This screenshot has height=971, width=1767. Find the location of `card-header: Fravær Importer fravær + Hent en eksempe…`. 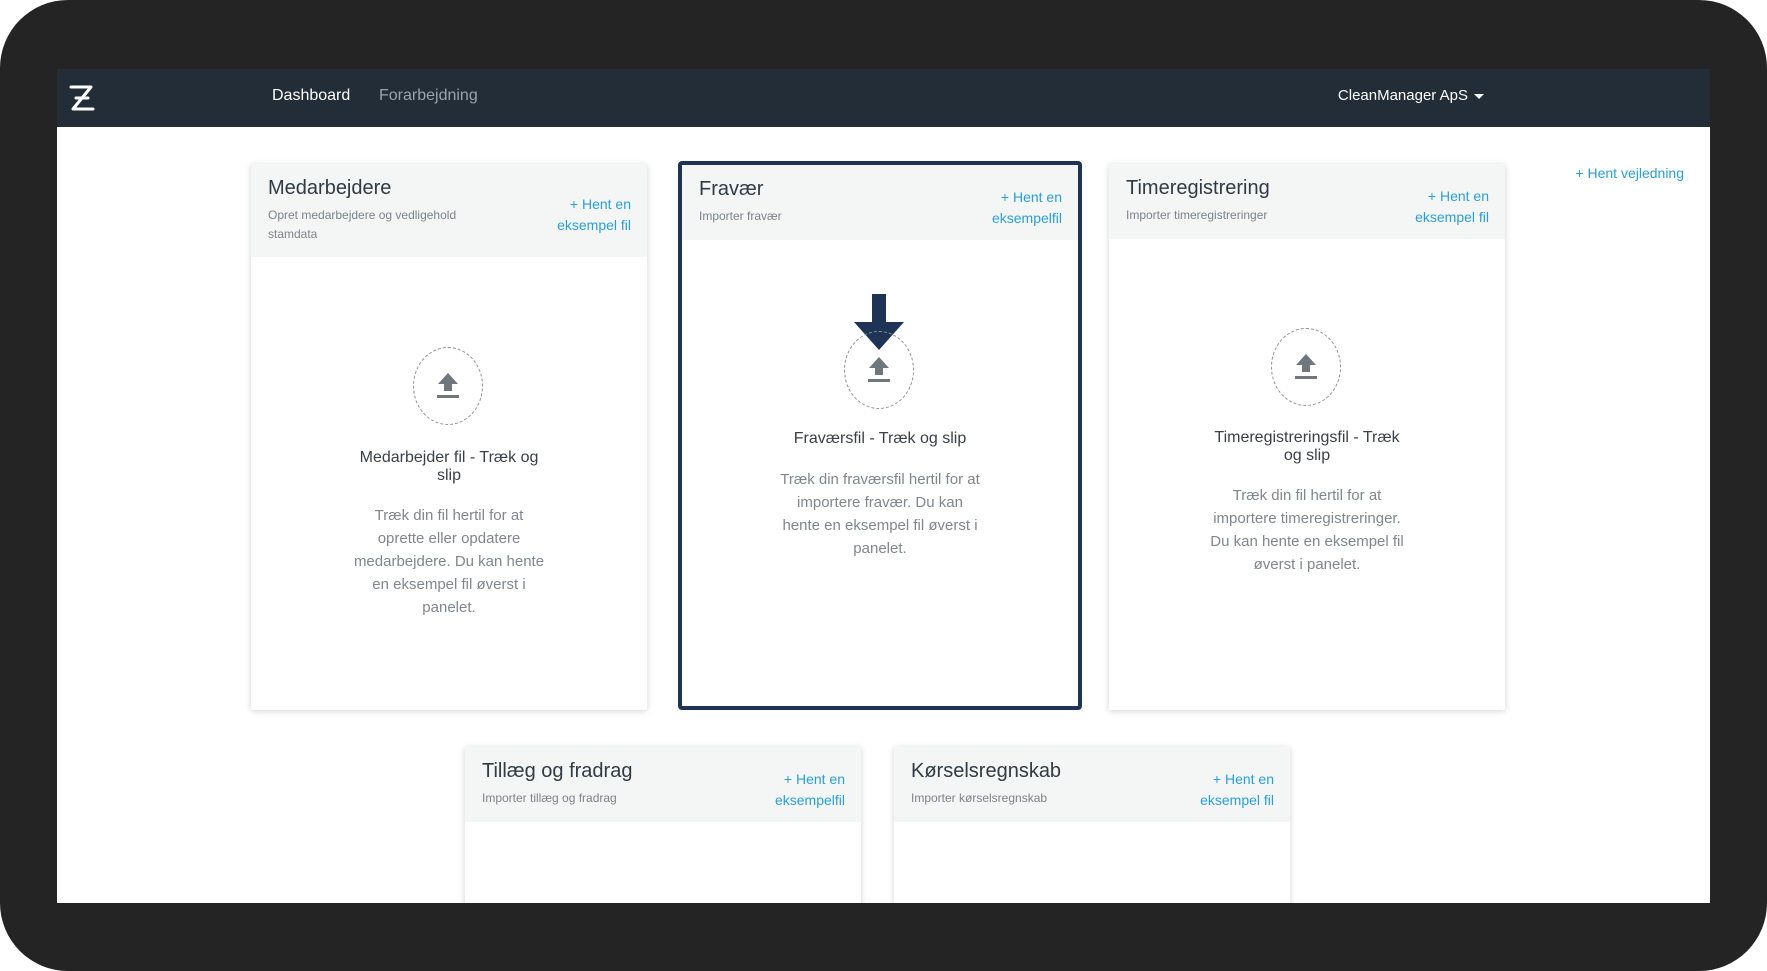

card-header: Fravær Importer fravær + Hent en eksempe… is located at coordinates (880, 202).